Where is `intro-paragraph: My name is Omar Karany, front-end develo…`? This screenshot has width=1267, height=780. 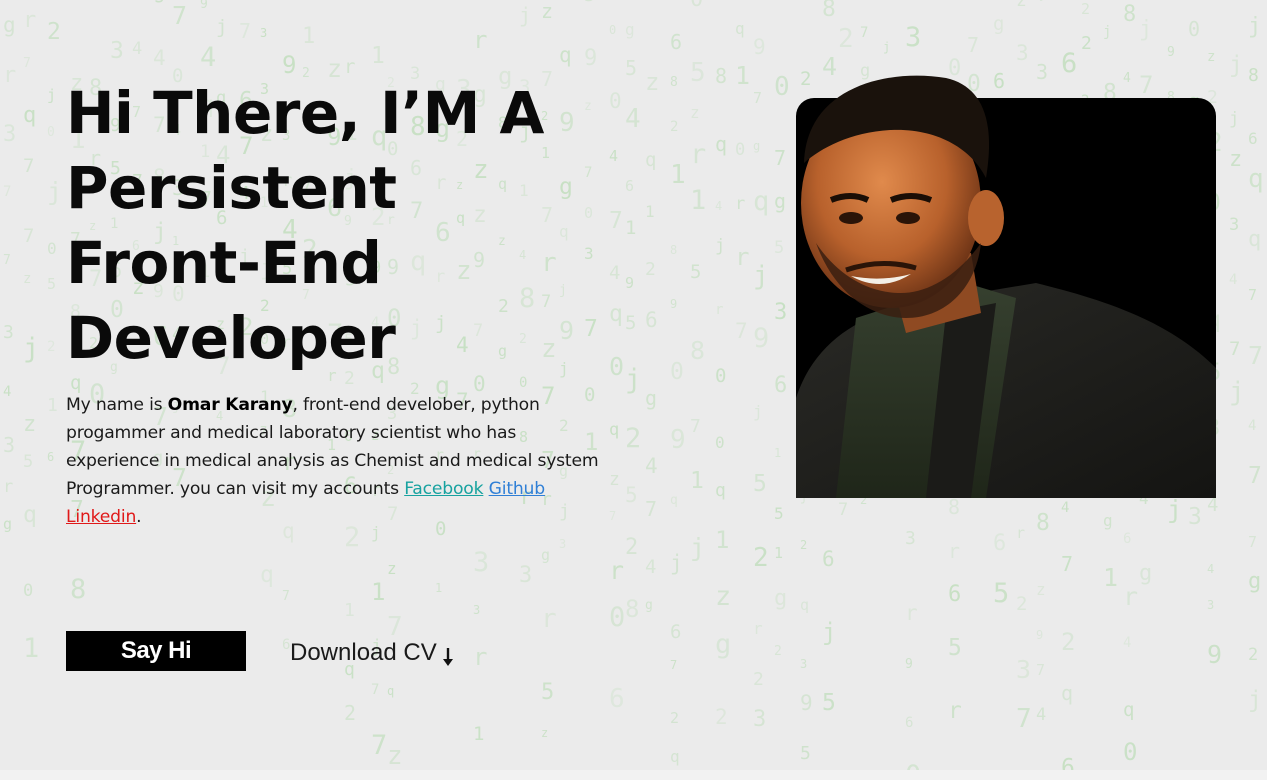
intro-paragraph: My name is Omar Karany, front-end develo… is located at coordinates (336, 461).